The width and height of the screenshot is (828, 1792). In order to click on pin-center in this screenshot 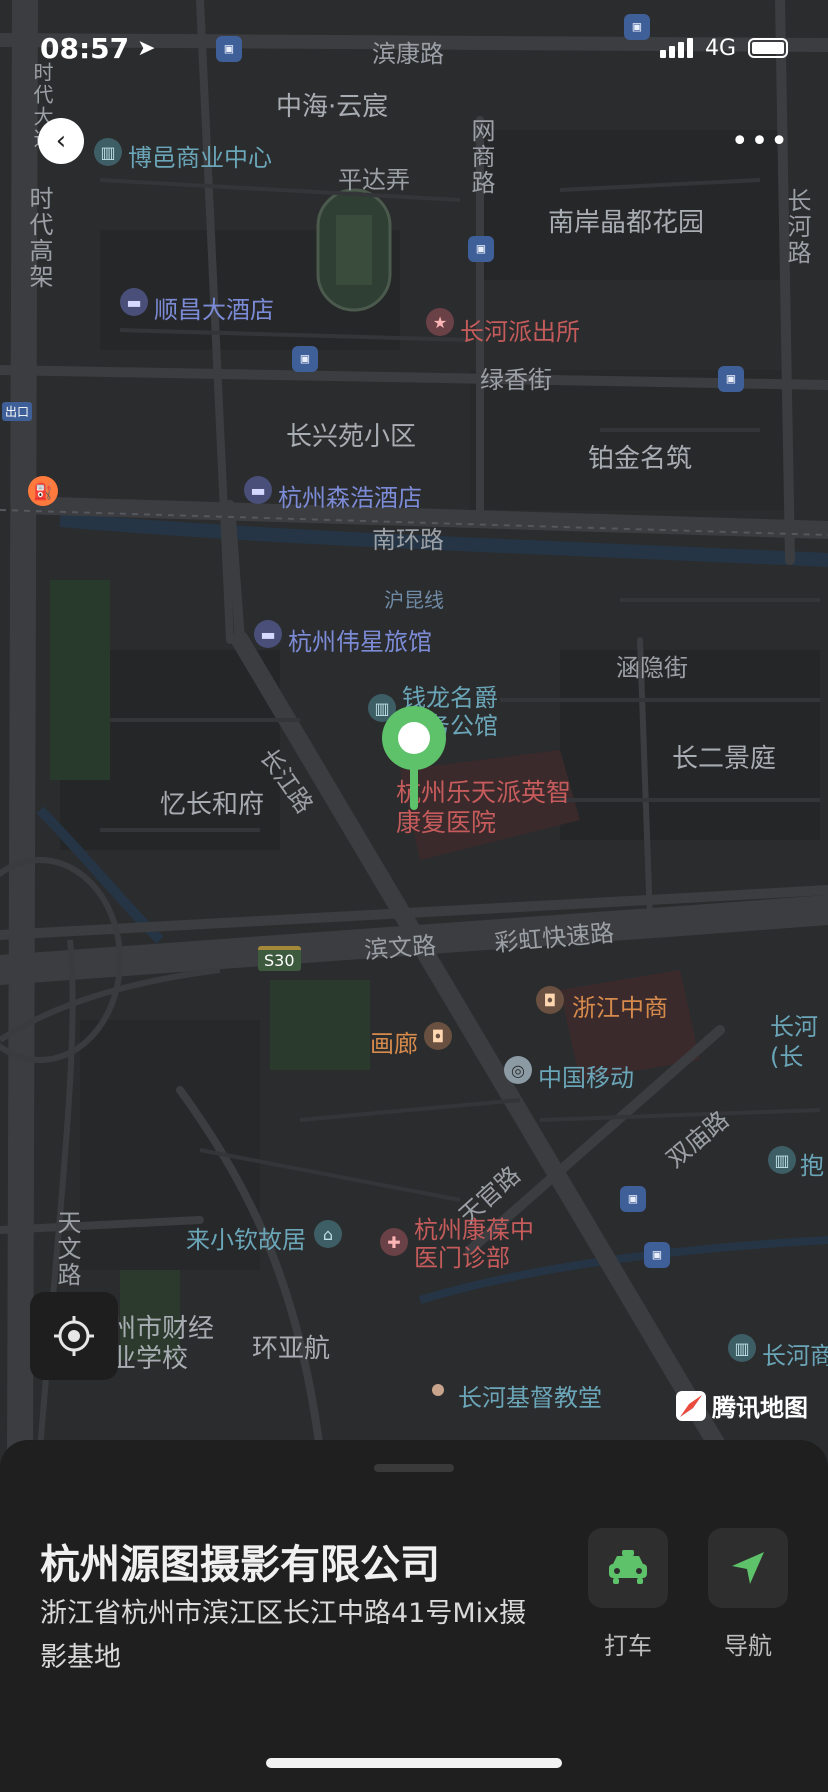, I will do `click(414, 738)`.